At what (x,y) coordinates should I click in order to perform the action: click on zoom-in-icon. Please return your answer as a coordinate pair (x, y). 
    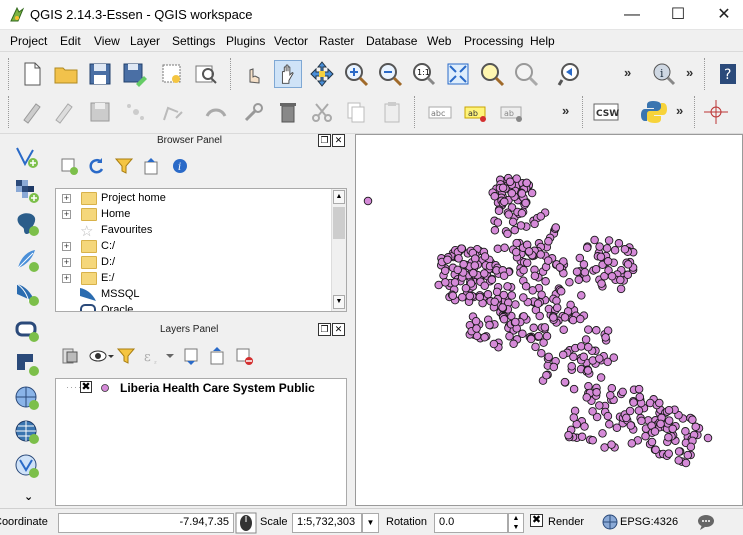
    Looking at the image, I should click on (356, 74).